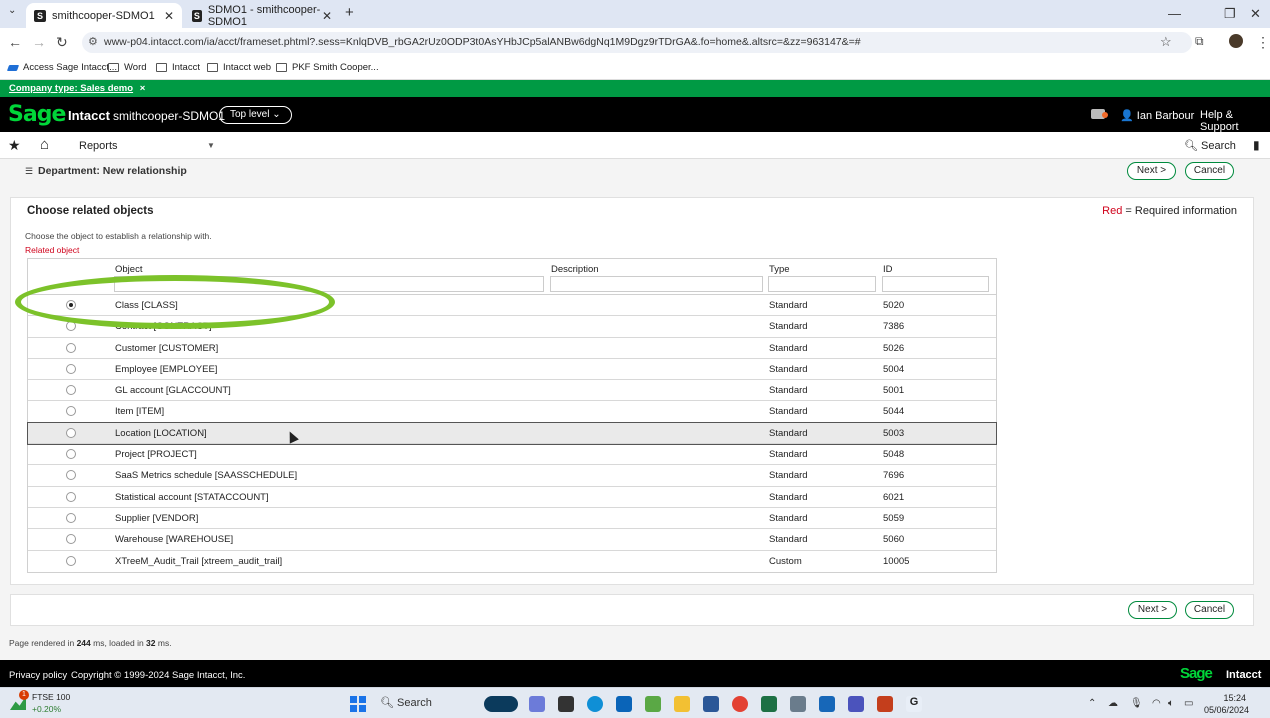  What do you see at coordinates (349, 12) in the screenshot?
I see `new-tab-button: +` at bounding box center [349, 12].